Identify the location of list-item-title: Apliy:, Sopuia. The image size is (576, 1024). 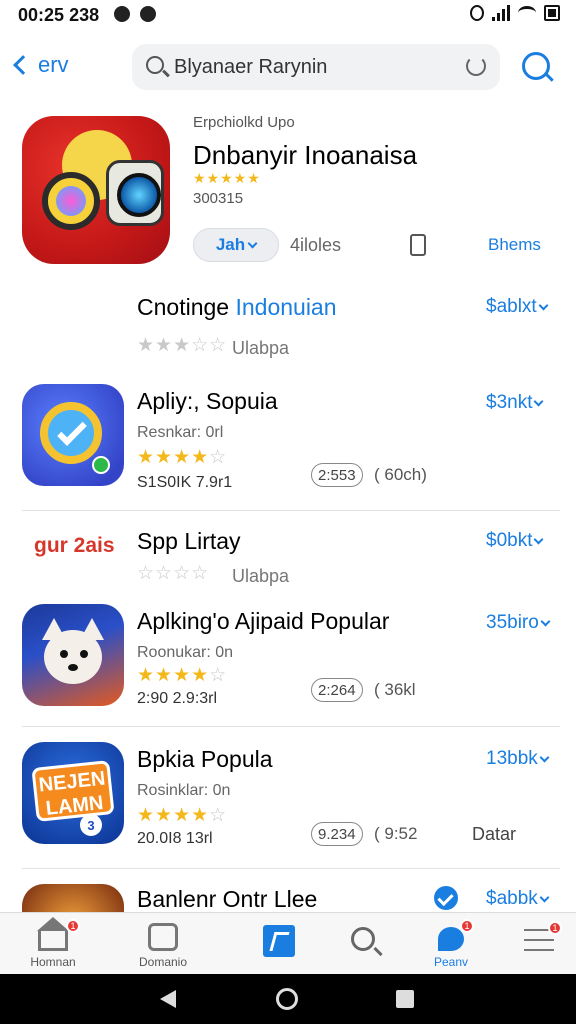
(207, 401).